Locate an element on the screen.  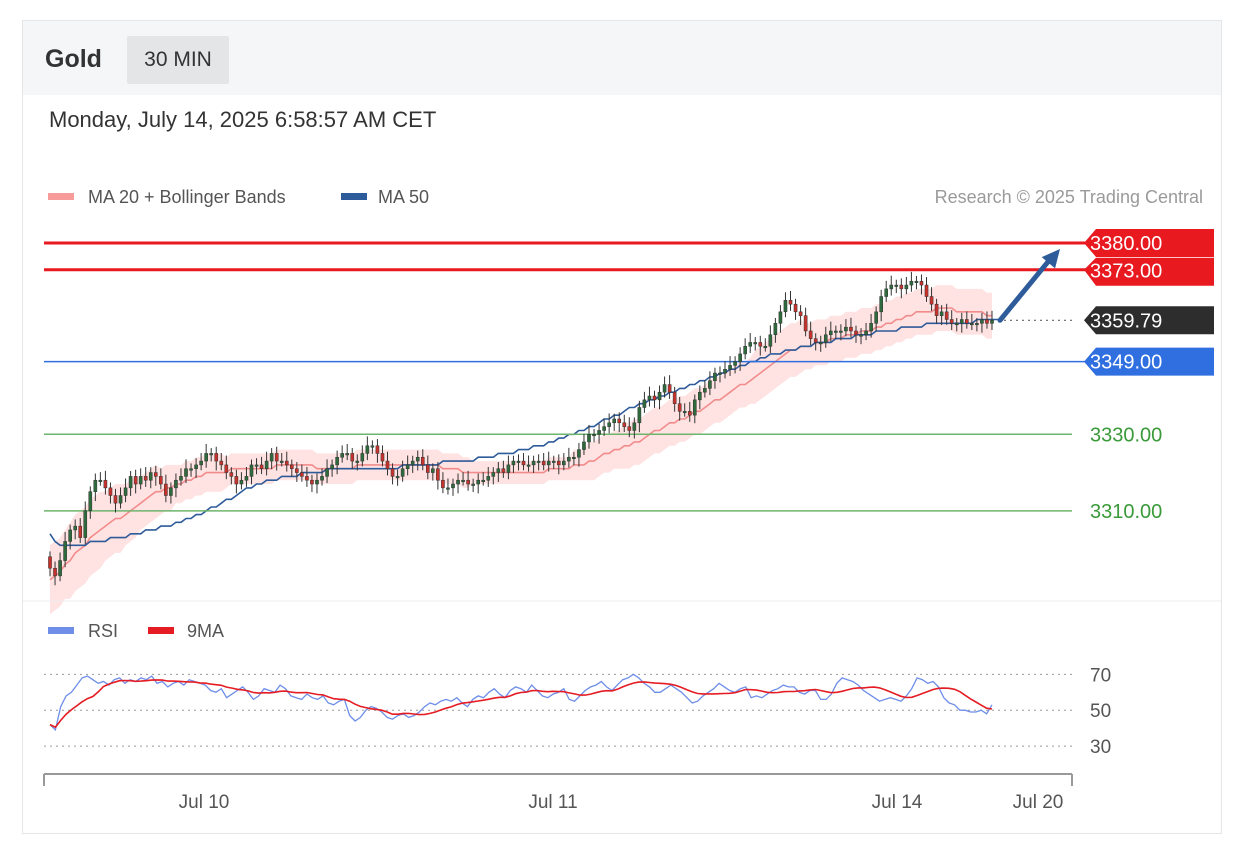
level-label-text: 3359.79 is located at coordinates (1126, 321).